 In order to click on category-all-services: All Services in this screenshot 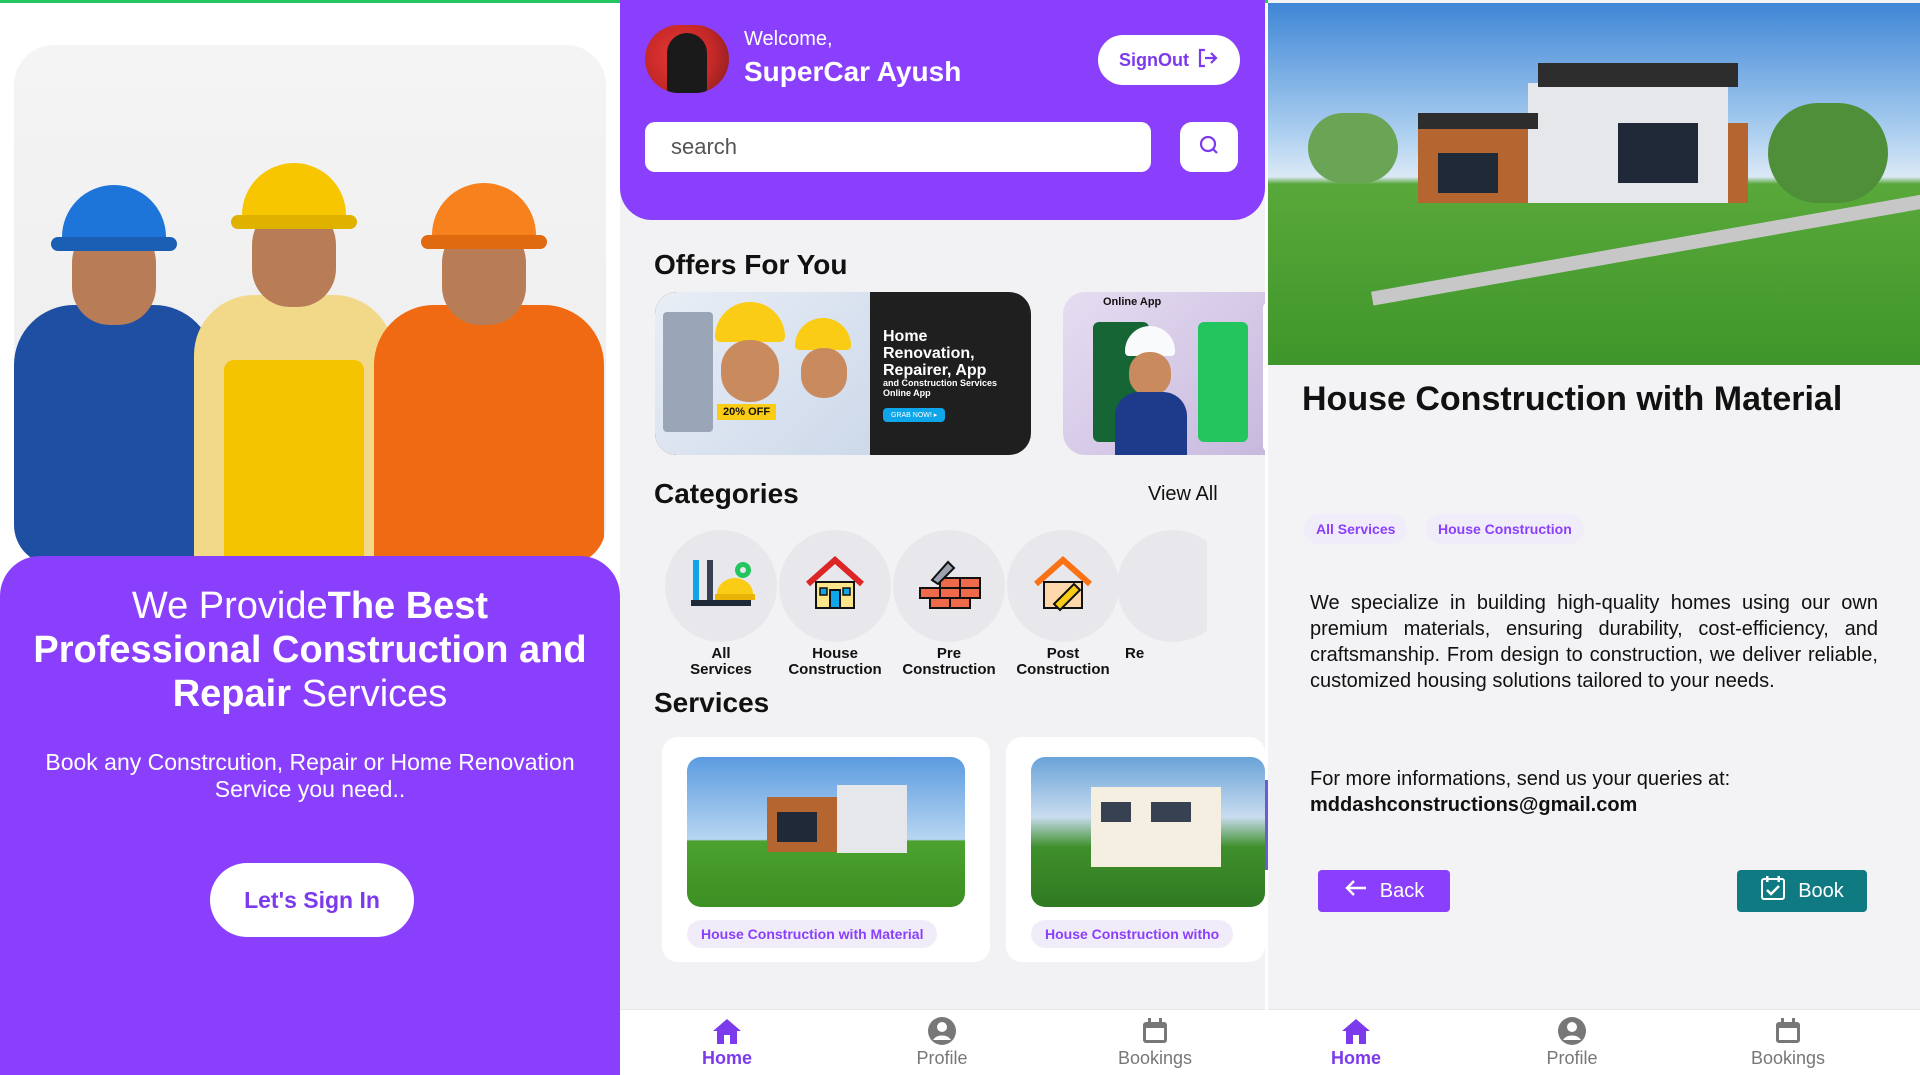, I will do `click(721, 604)`.